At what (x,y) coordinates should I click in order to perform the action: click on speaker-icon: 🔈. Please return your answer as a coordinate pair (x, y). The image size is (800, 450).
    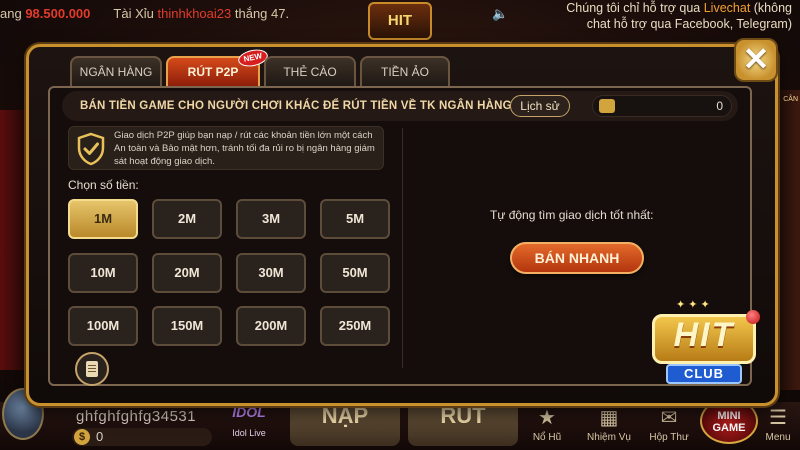
    Looking at the image, I should click on (500, 13).